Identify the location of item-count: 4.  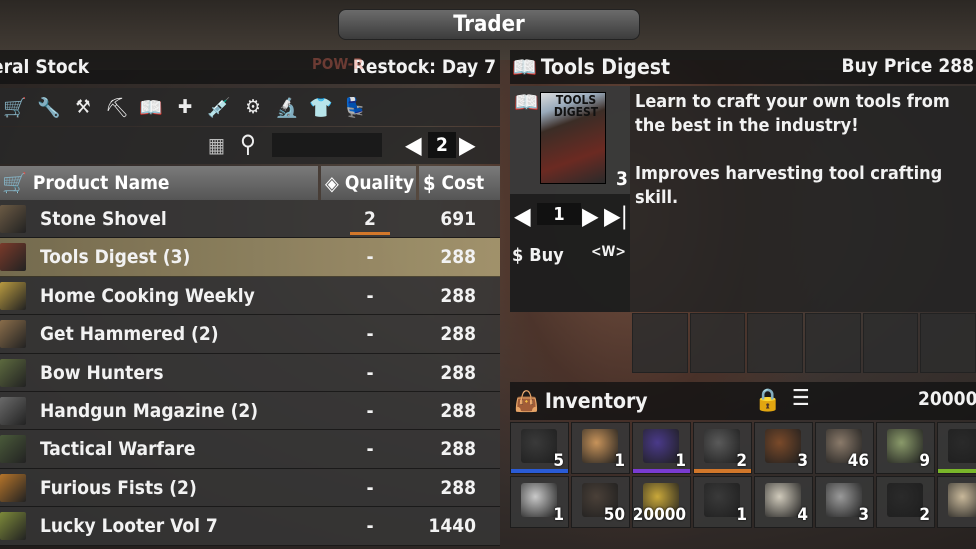
(802, 515).